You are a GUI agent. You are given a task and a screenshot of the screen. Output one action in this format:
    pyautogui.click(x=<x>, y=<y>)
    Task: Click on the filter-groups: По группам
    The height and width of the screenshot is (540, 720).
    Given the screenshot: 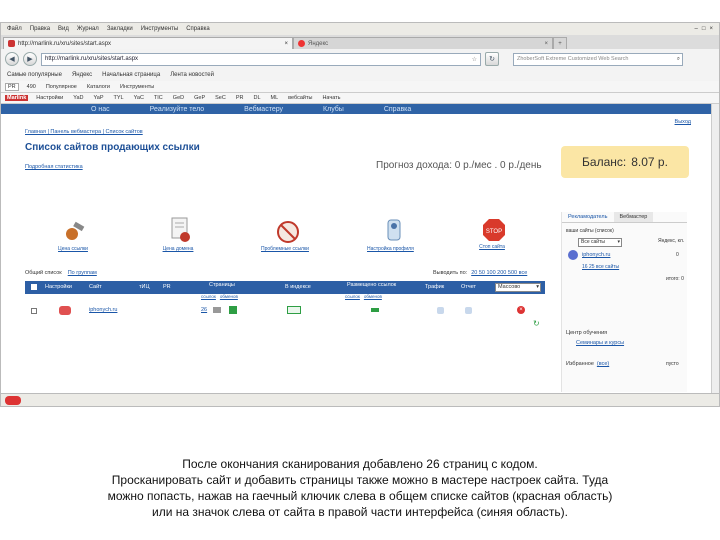 What is the action you would take?
    pyautogui.click(x=82, y=273)
    